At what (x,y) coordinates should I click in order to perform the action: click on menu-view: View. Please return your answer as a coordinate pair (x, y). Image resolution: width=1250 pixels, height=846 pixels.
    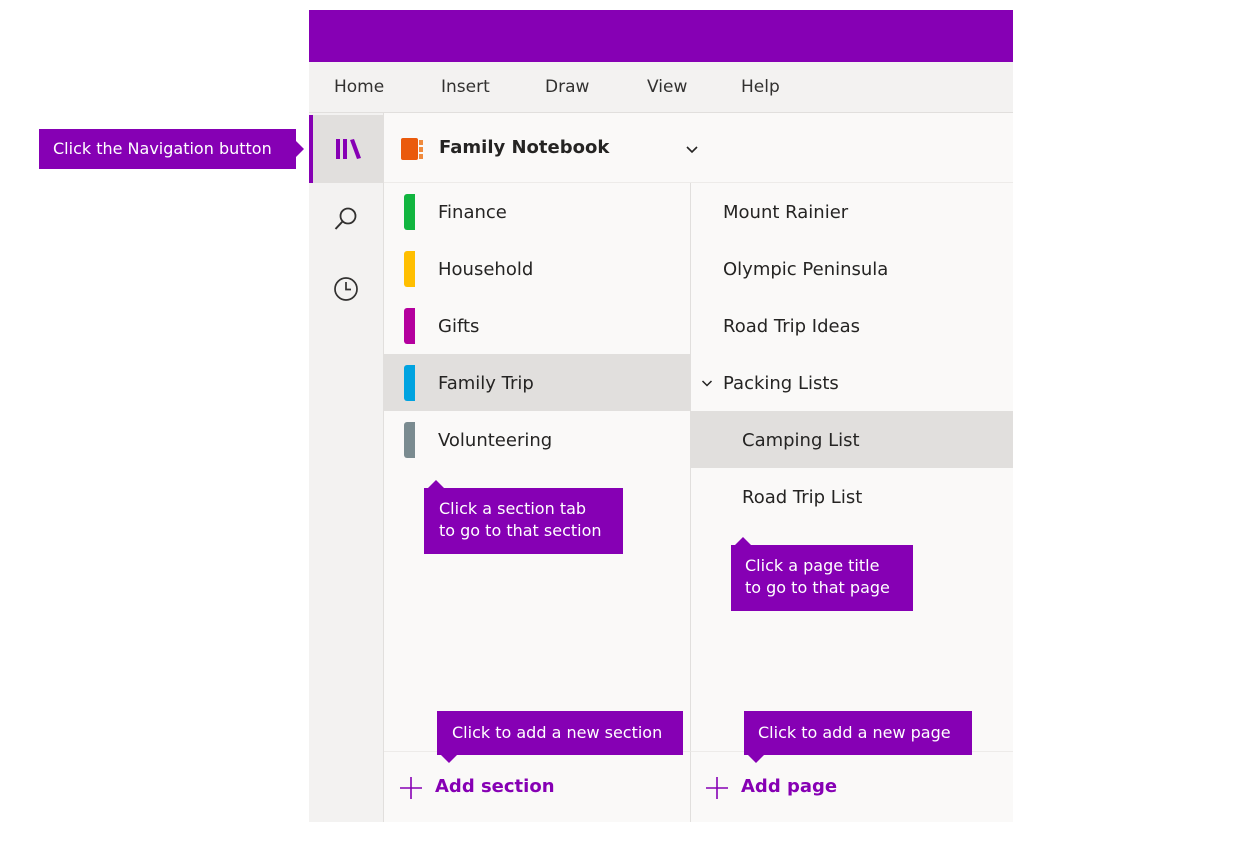
    Looking at the image, I should click on (667, 87).